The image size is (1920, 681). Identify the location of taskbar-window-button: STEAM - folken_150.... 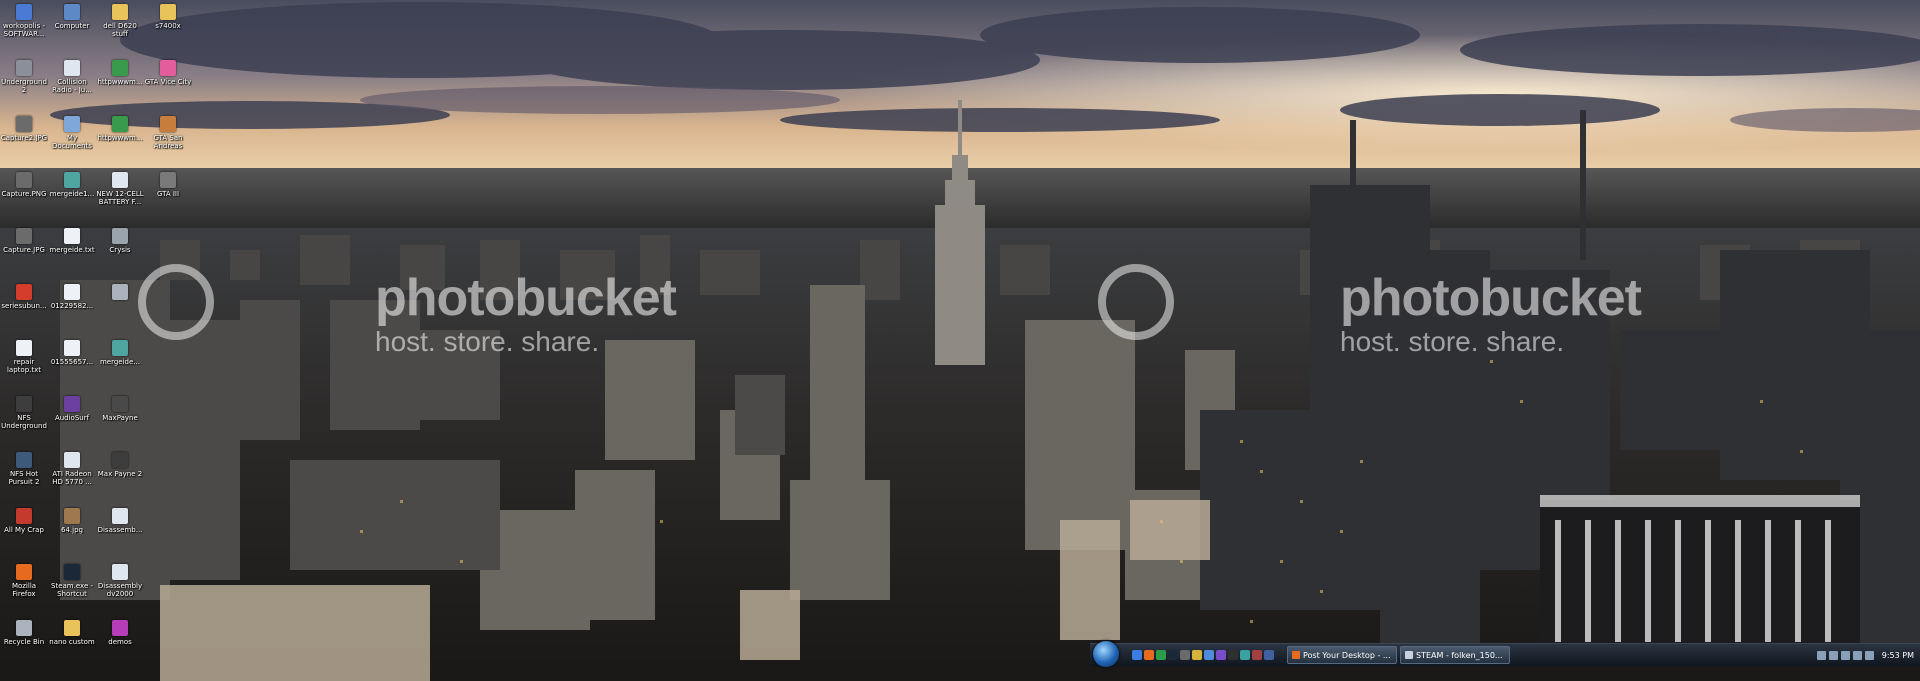
(1455, 655).